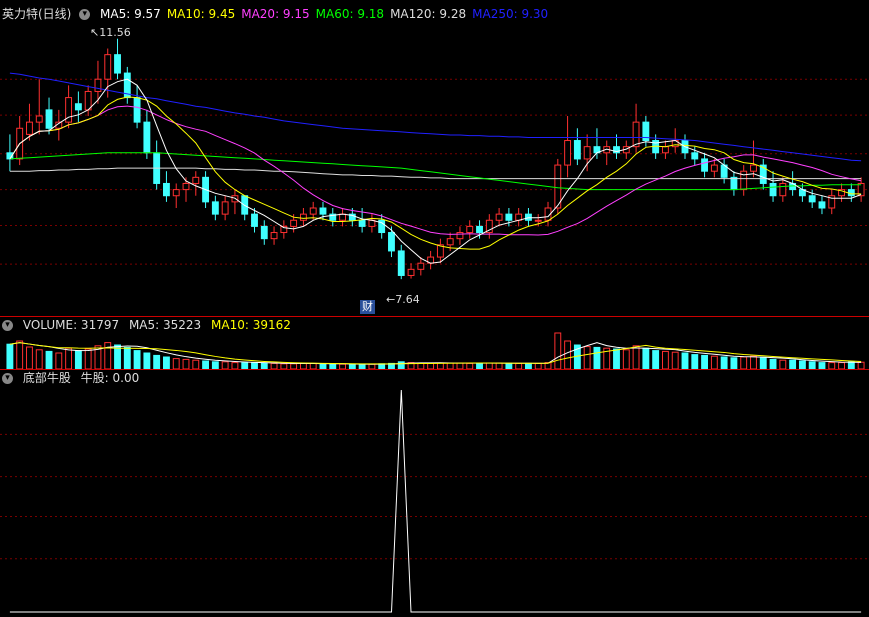 This screenshot has width=869, height=617. What do you see at coordinates (115, 32) in the screenshot?
I see `high-price-label: 11.56` at bounding box center [115, 32].